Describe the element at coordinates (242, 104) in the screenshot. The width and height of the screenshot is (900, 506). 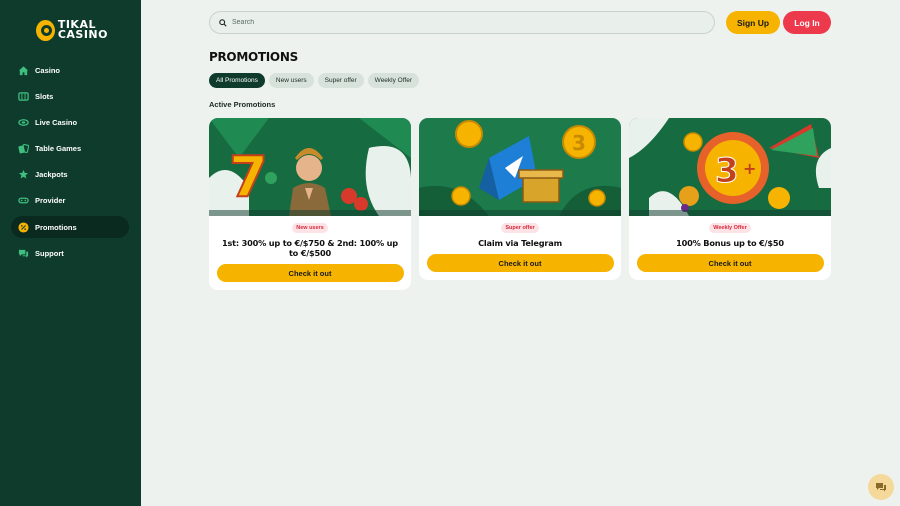
I see `section-title: Active Promotions` at that location.